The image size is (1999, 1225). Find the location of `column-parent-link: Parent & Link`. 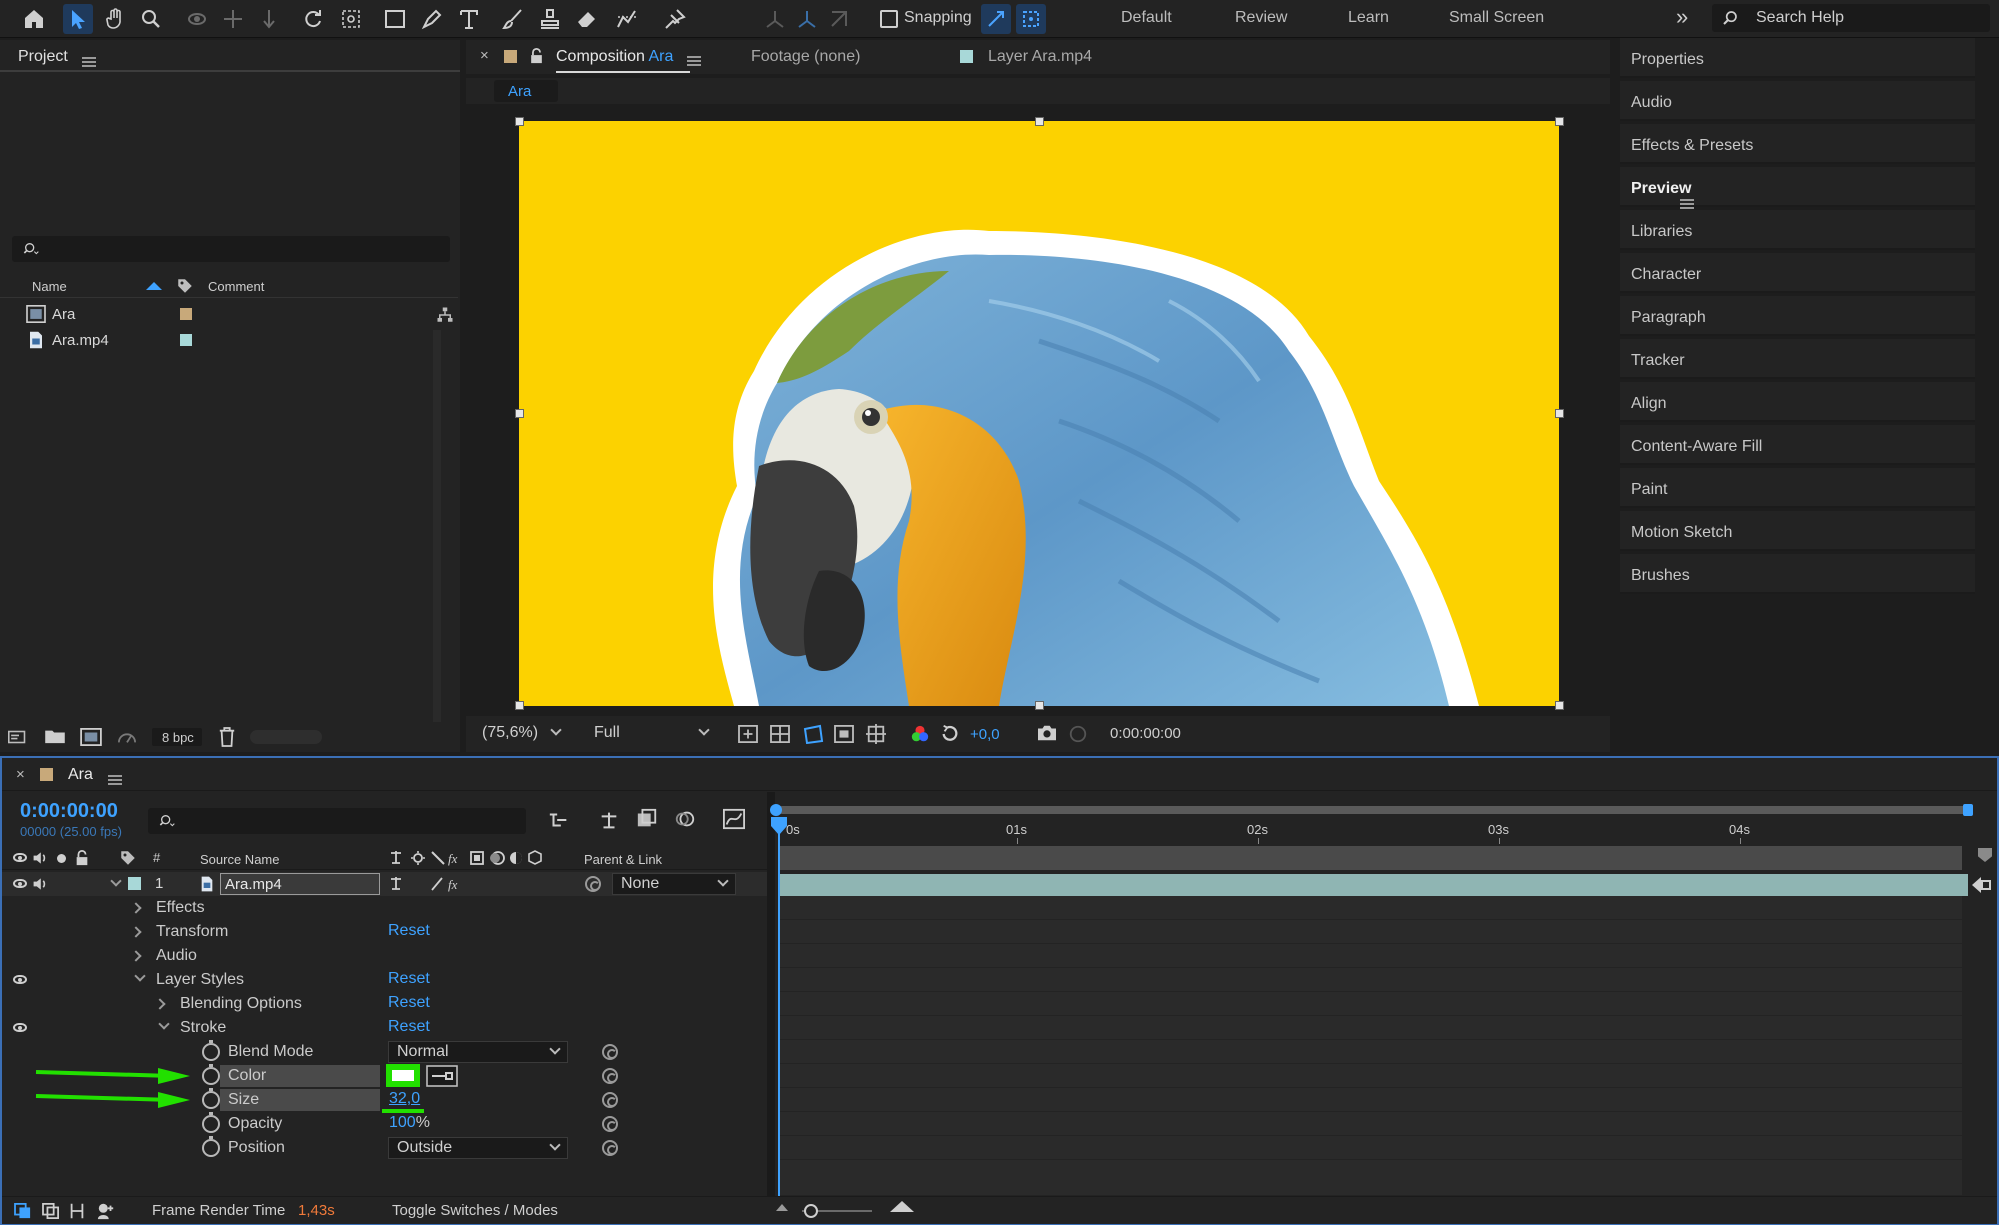

column-parent-link: Parent & Link is located at coordinates (623, 859).